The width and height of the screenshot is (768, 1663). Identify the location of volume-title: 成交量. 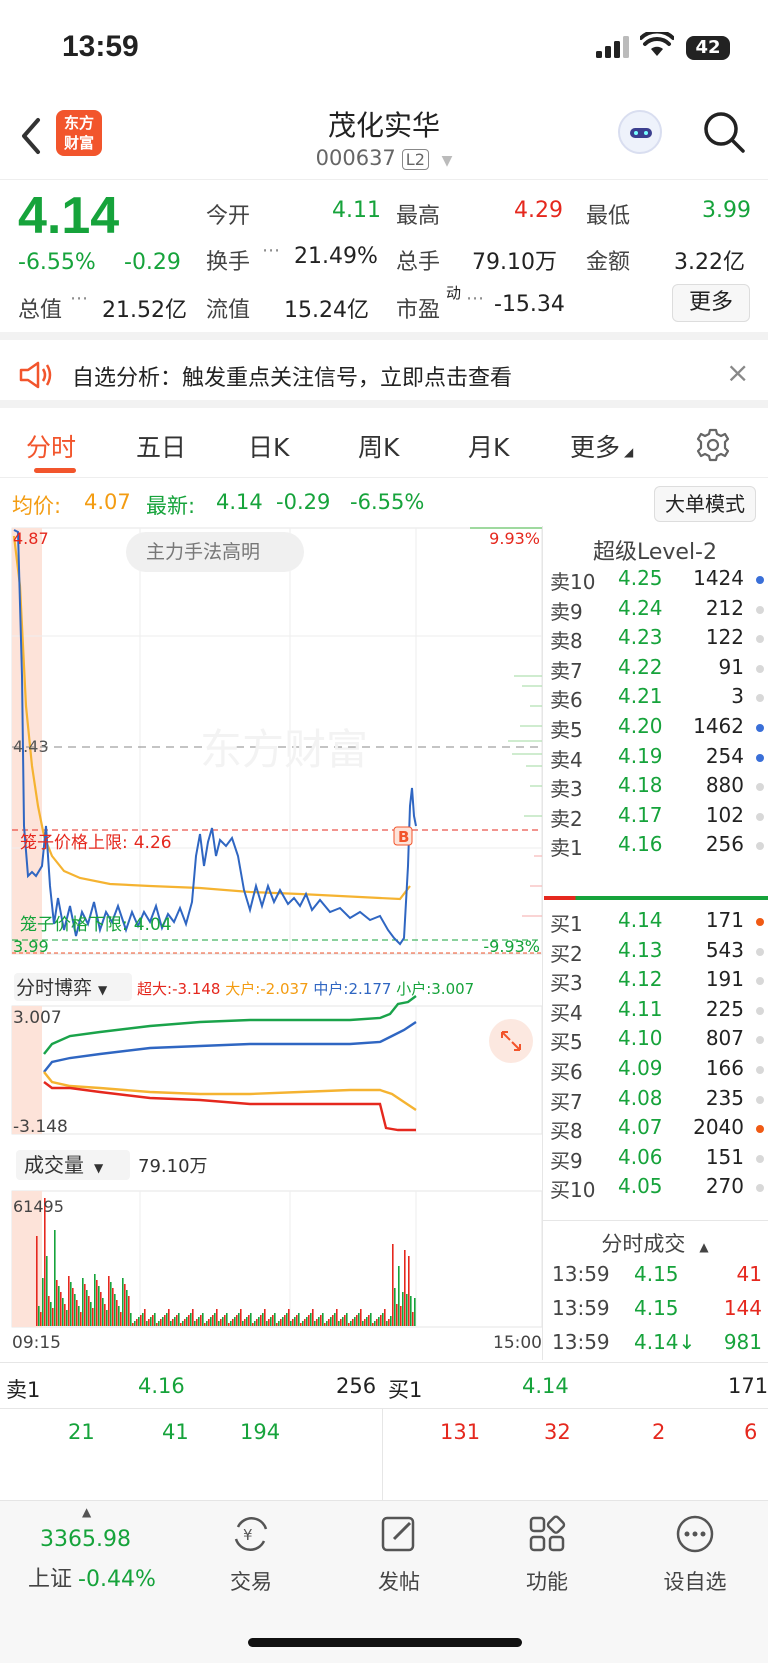
(54, 1165).